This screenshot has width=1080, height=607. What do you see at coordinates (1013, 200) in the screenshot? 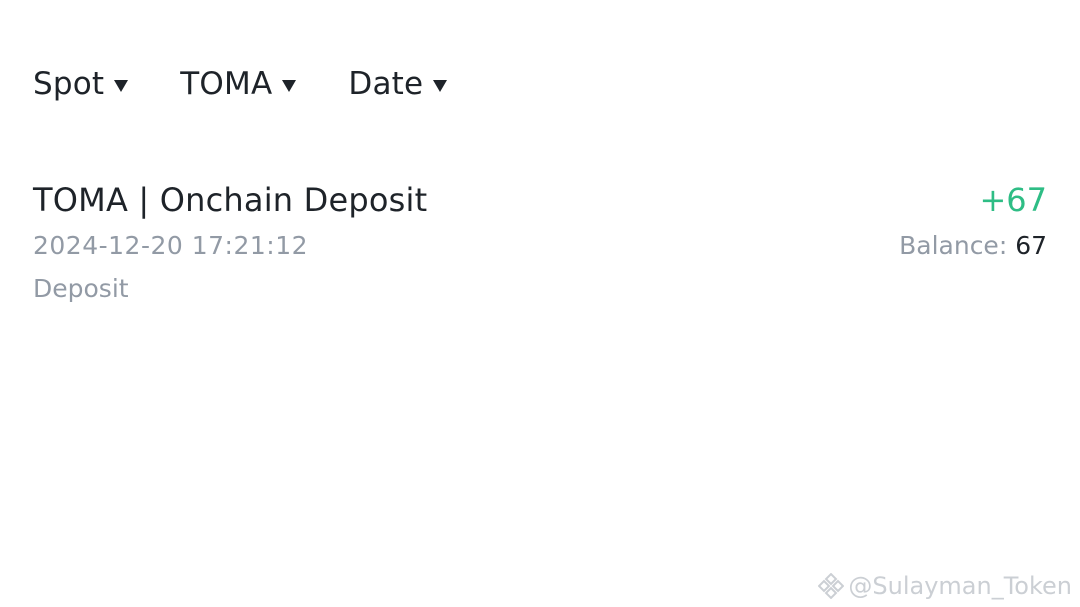
I see `transaction-amount: +67` at bounding box center [1013, 200].